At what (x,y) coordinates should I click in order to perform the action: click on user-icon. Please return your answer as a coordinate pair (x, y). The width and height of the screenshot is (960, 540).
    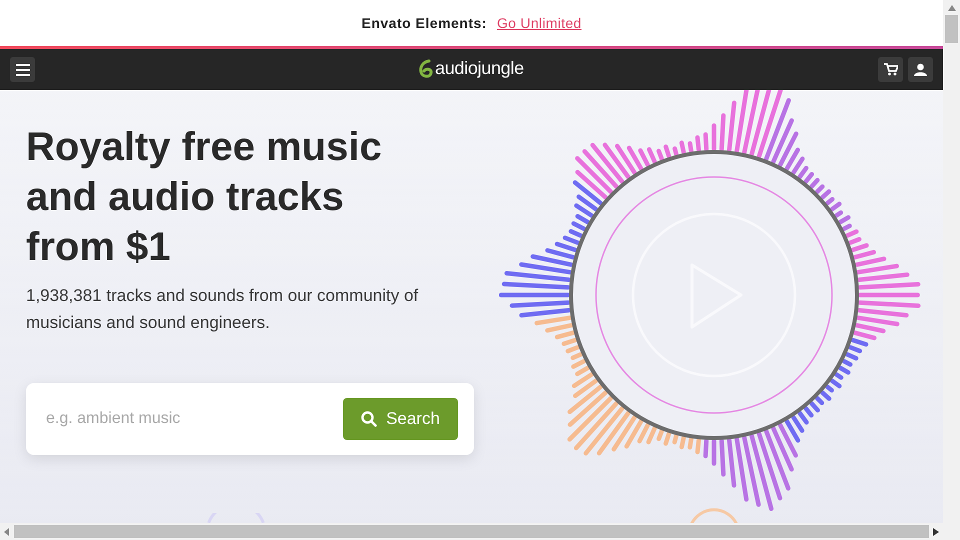
    Looking at the image, I should click on (920, 69).